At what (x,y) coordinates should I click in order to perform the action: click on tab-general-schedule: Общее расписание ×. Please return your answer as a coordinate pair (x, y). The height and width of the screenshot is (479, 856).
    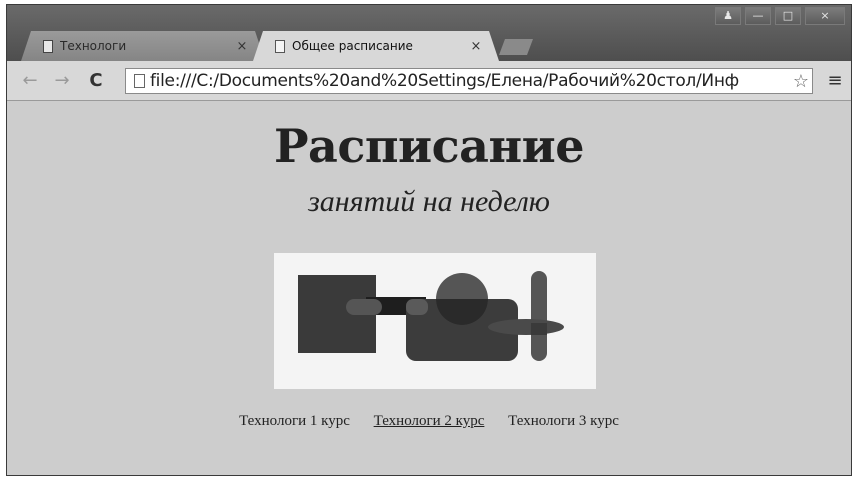
    Looking at the image, I should click on (376, 46).